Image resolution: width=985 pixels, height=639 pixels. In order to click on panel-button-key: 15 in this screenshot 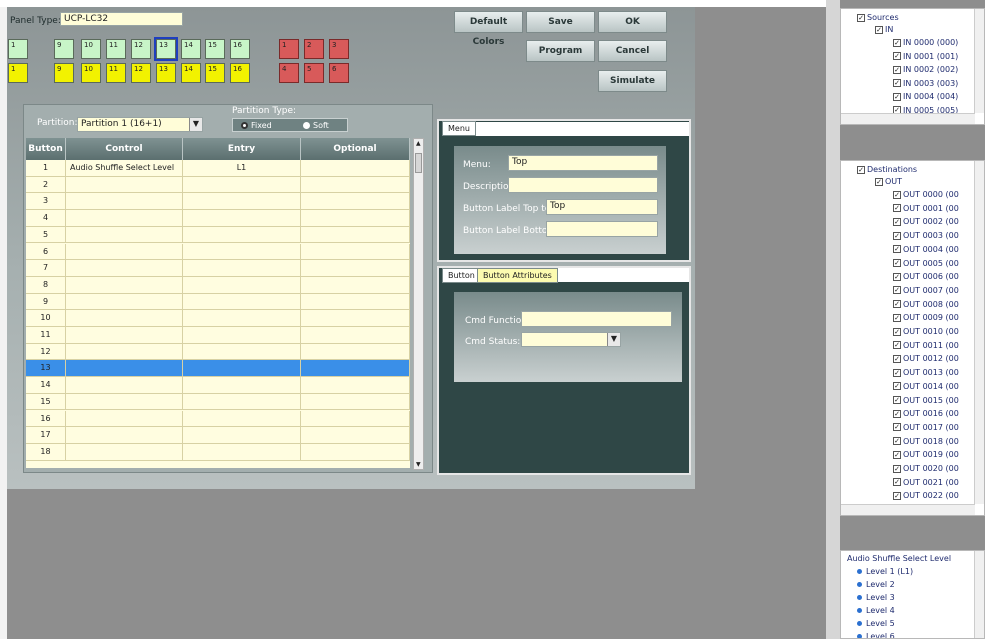, I will do `click(215, 73)`.